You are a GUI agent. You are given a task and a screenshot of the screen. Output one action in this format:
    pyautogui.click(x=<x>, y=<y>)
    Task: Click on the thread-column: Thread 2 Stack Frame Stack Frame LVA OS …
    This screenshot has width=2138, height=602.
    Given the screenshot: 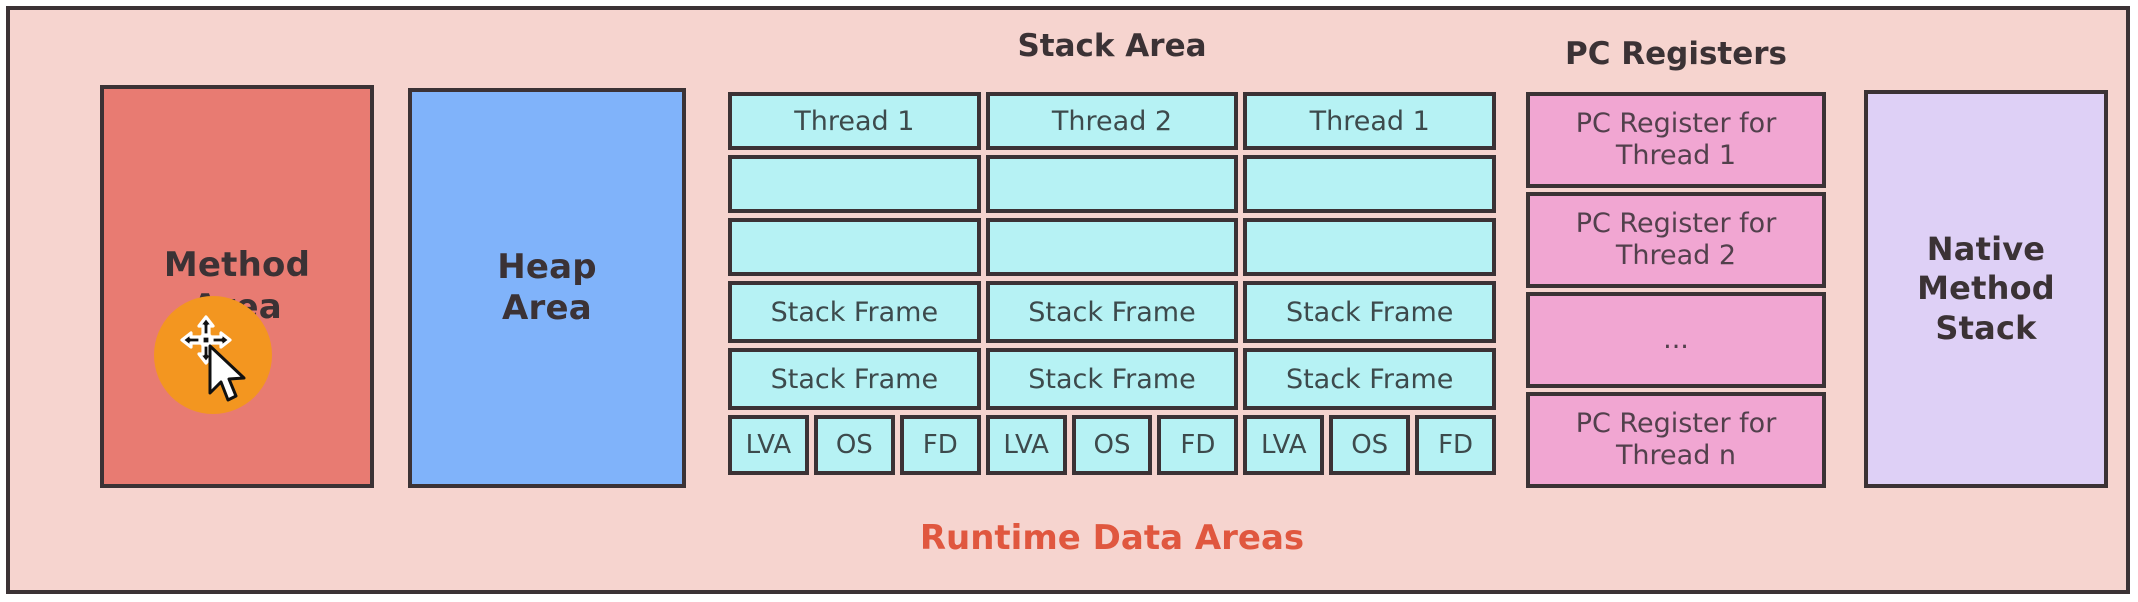 What is the action you would take?
    pyautogui.click(x=1112, y=290)
    